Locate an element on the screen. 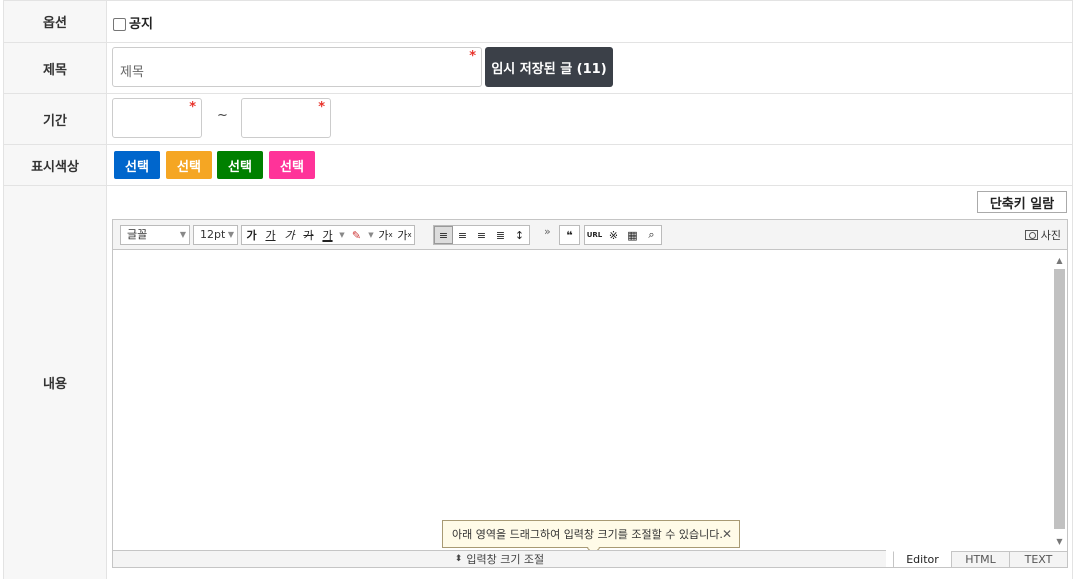  resize-label: 입력창 크기 조절 is located at coordinates (505, 559).